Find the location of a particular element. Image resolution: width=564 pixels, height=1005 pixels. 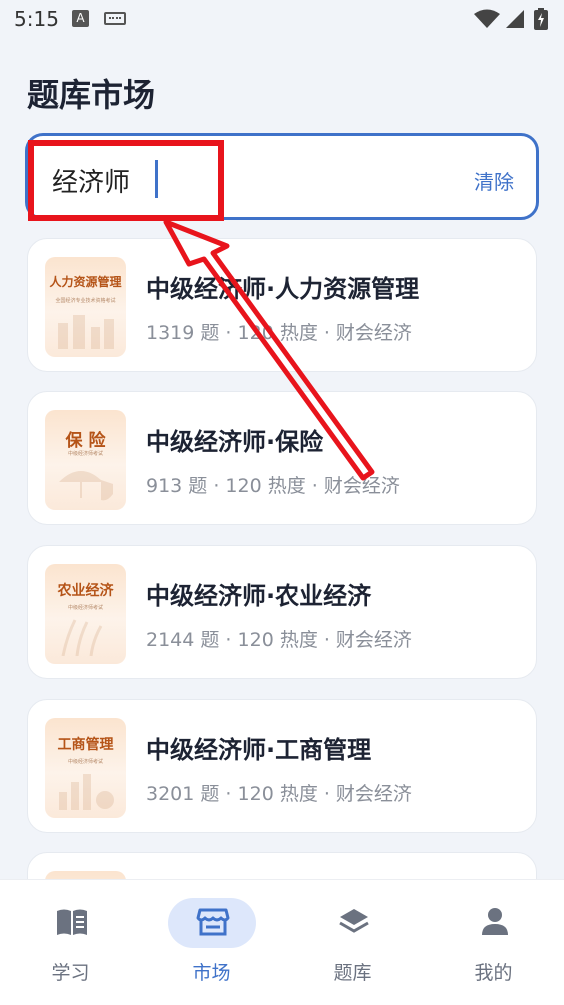

item-title: 中级经济师·工商管理 is located at coordinates (259, 750).